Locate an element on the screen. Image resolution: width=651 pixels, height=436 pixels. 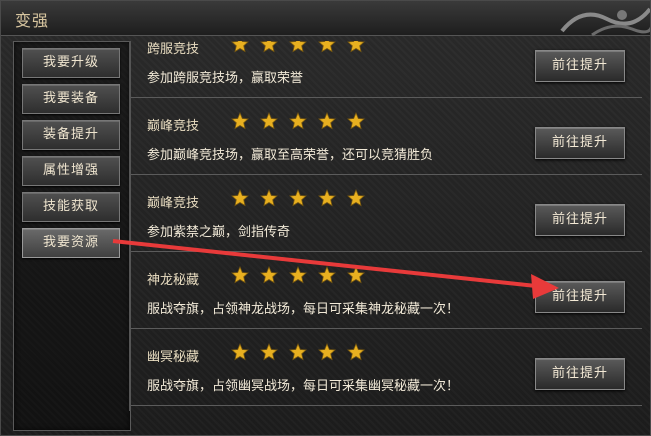
item-title: 跨服竞技 is located at coordinates (173, 49).